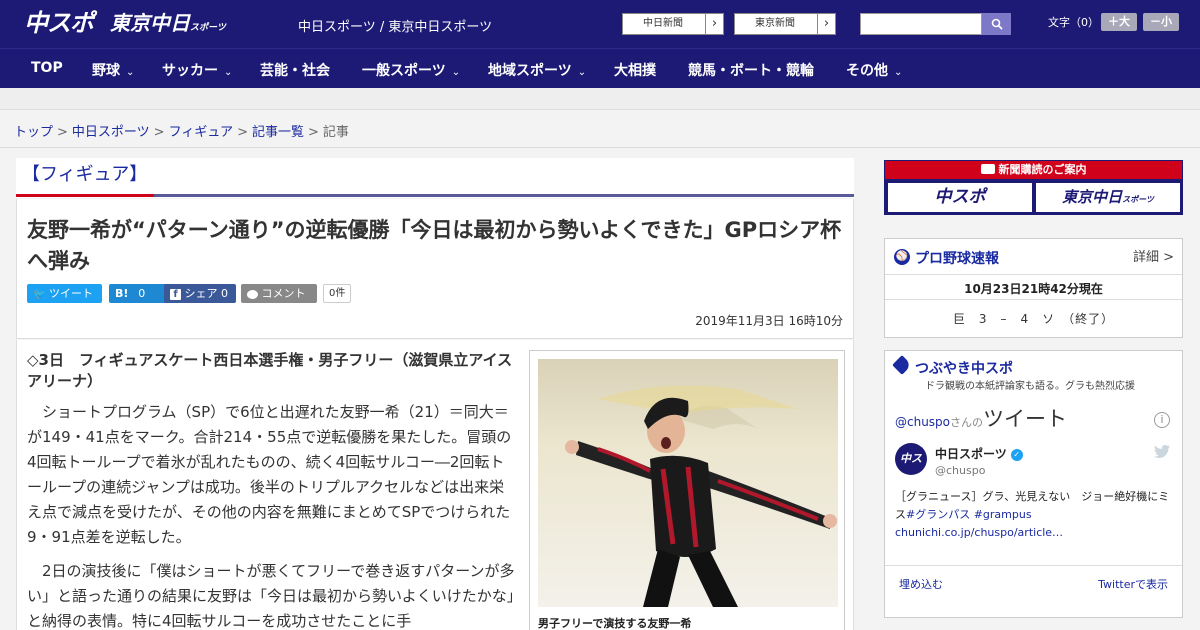 The image size is (1200, 630). Describe the element at coordinates (1138, 199) in the screenshot. I see `subscribe-tokyo-small: スポーツ` at that location.